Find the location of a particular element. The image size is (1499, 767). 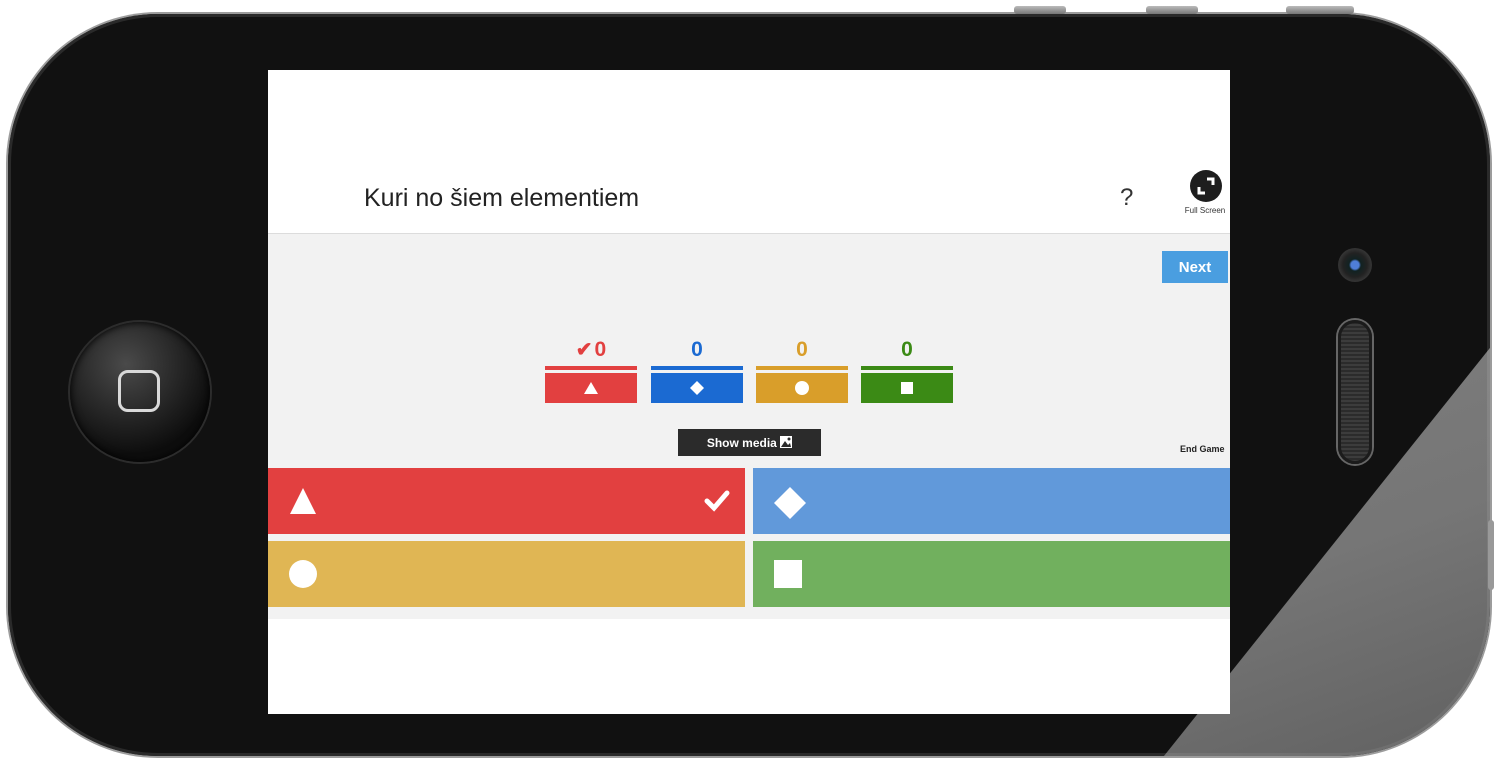

result-bar-square: 0 is located at coordinates (907, 368).